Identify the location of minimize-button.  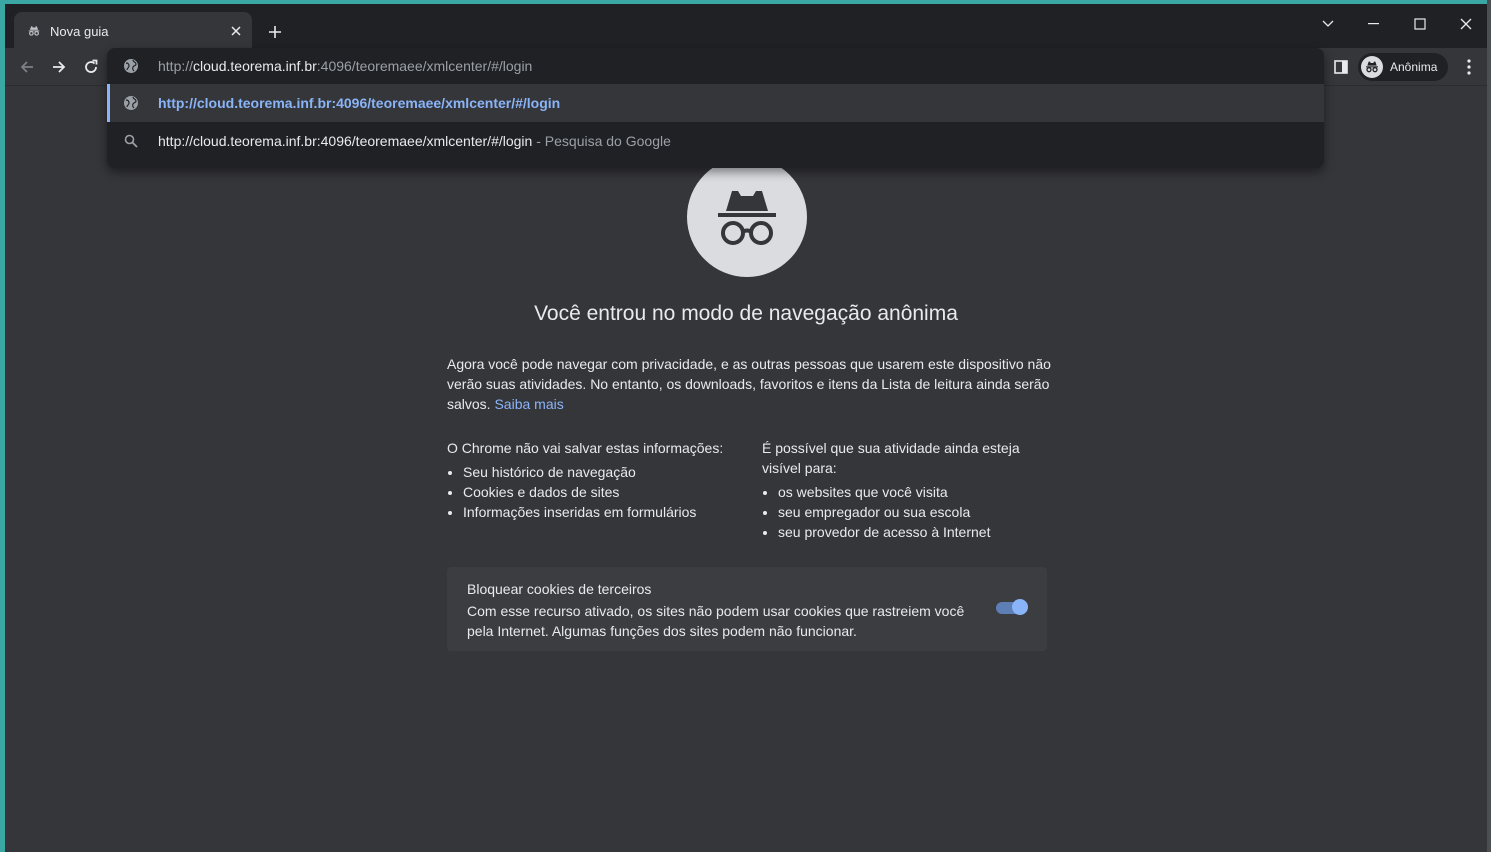
(1374, 24).